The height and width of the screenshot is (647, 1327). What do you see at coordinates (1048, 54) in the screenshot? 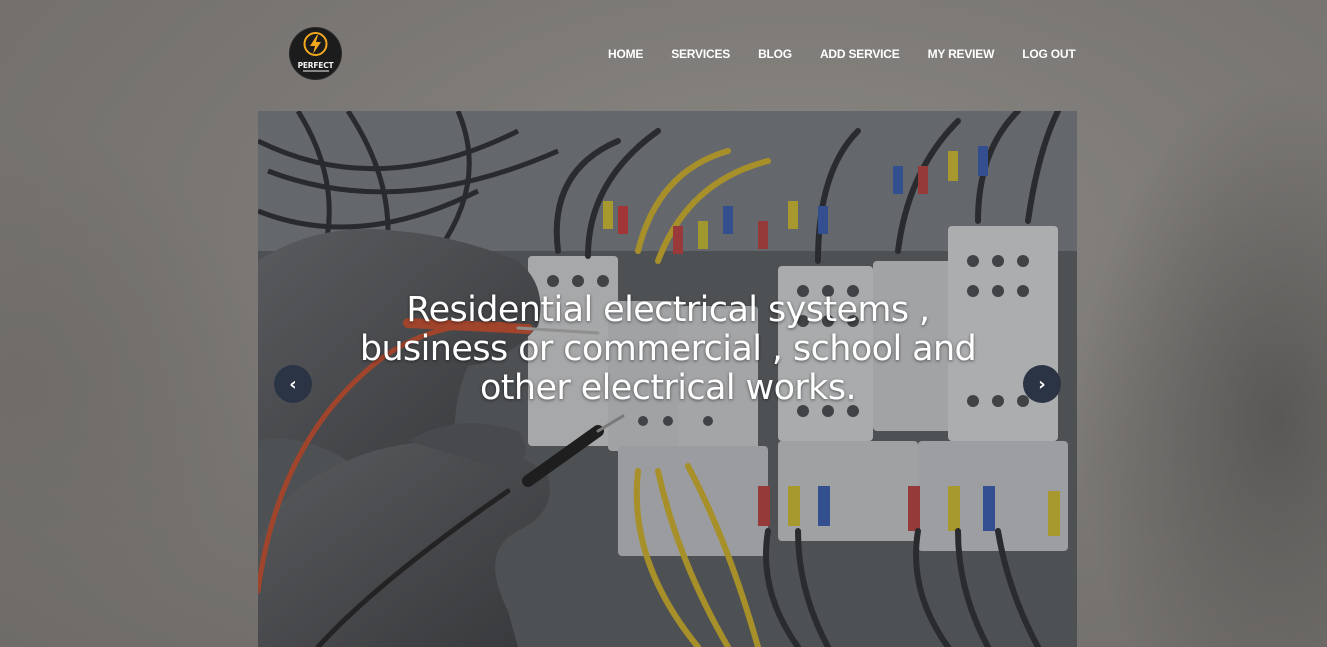
I see `nav-log-out: LOG OUT` at bounding box center [1048, 54].